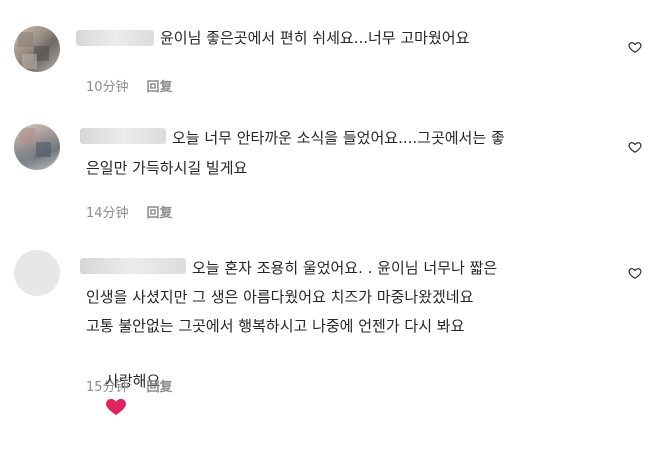  I want to click on comment-text-line-3: 고통 불안없는 그곳에서 행복하시고 나중에 언젠가 다시 봐요, so click(275, 326).